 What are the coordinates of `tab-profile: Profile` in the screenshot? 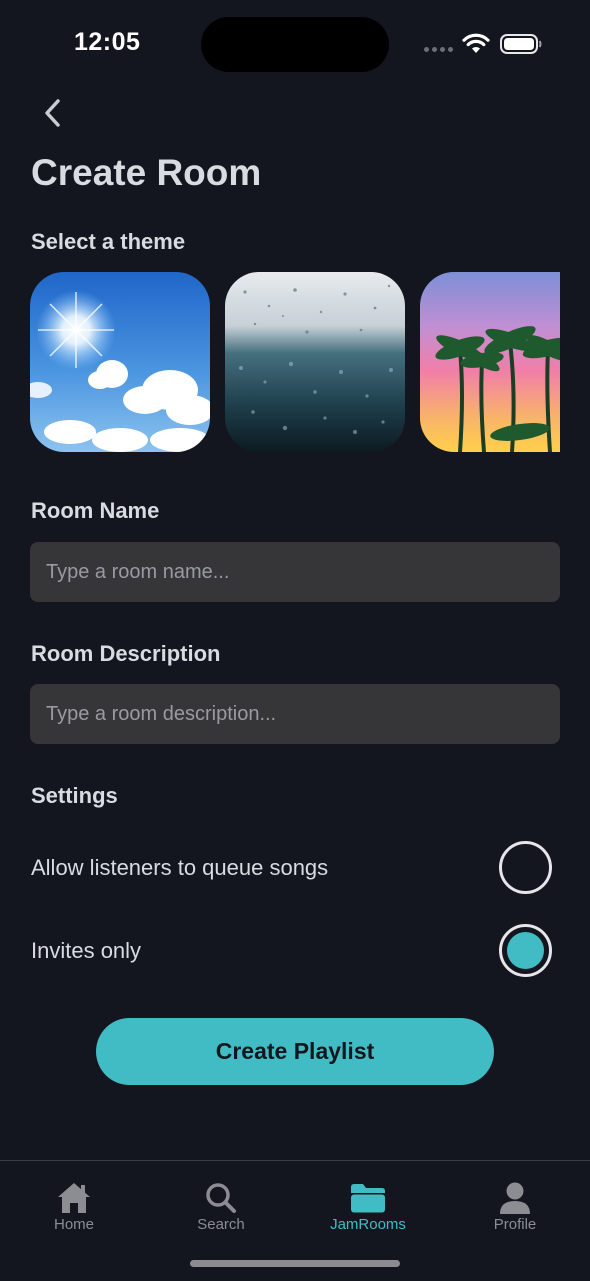 It's located at (515, 1211).